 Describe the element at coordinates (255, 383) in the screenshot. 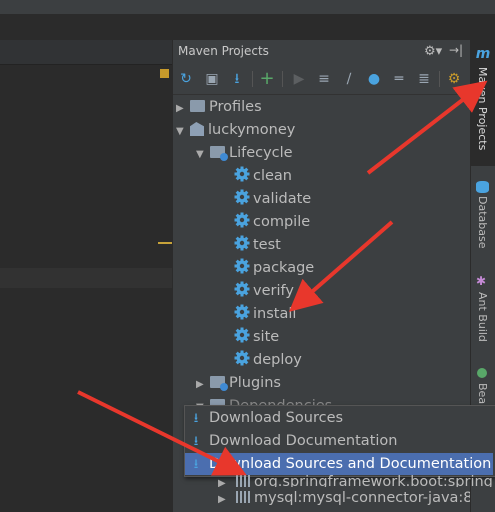

I see `tree-label: Plugins` at that location.